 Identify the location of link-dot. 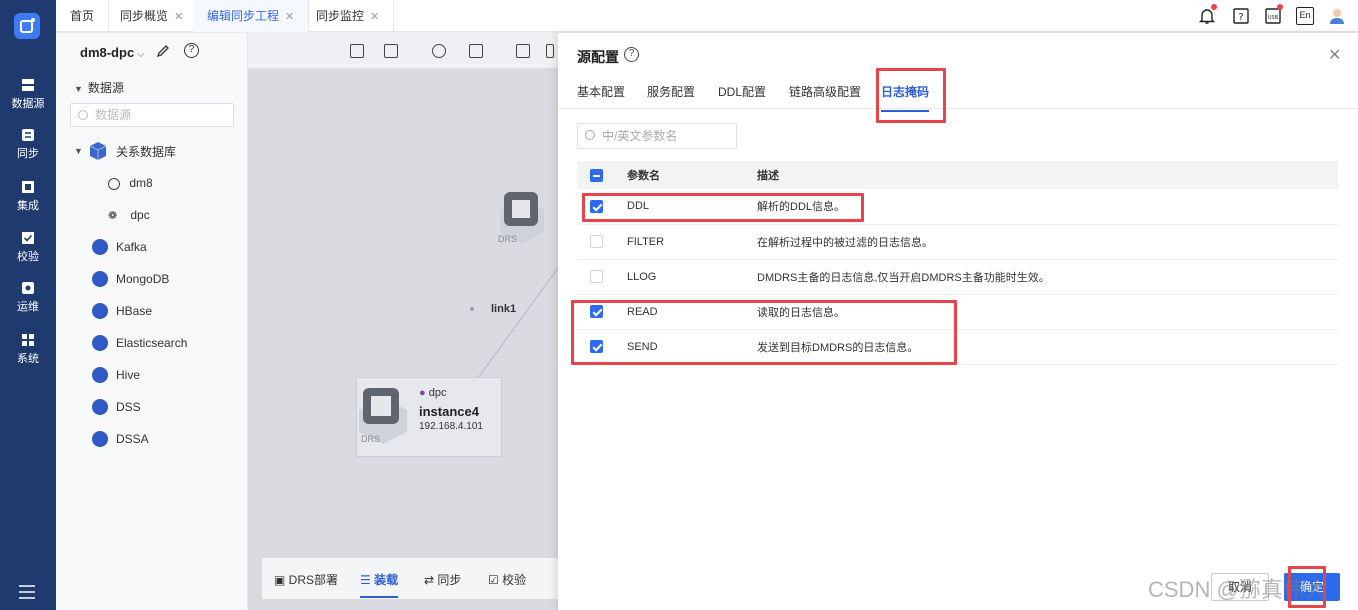
(472, 309).